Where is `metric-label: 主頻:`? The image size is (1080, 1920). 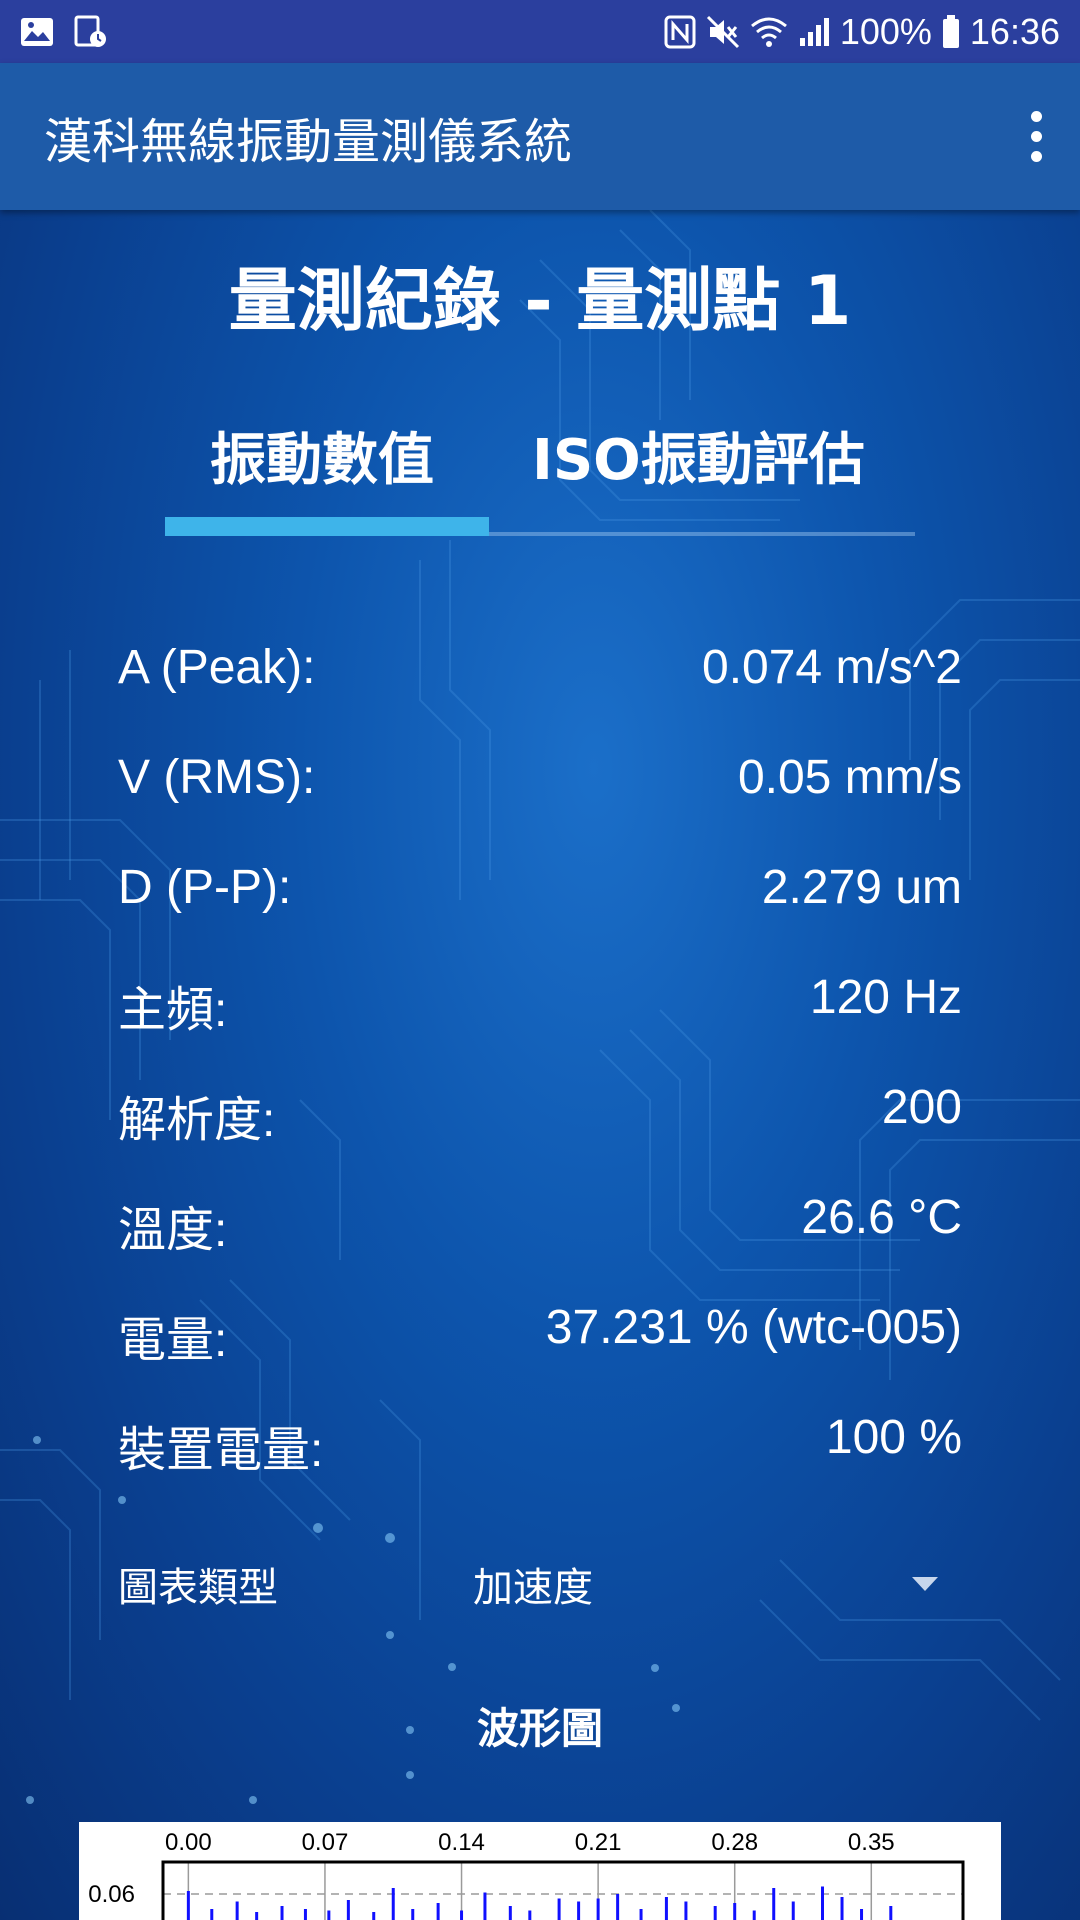
metric-label: 主頻: is located at coordinates (173, 1010).